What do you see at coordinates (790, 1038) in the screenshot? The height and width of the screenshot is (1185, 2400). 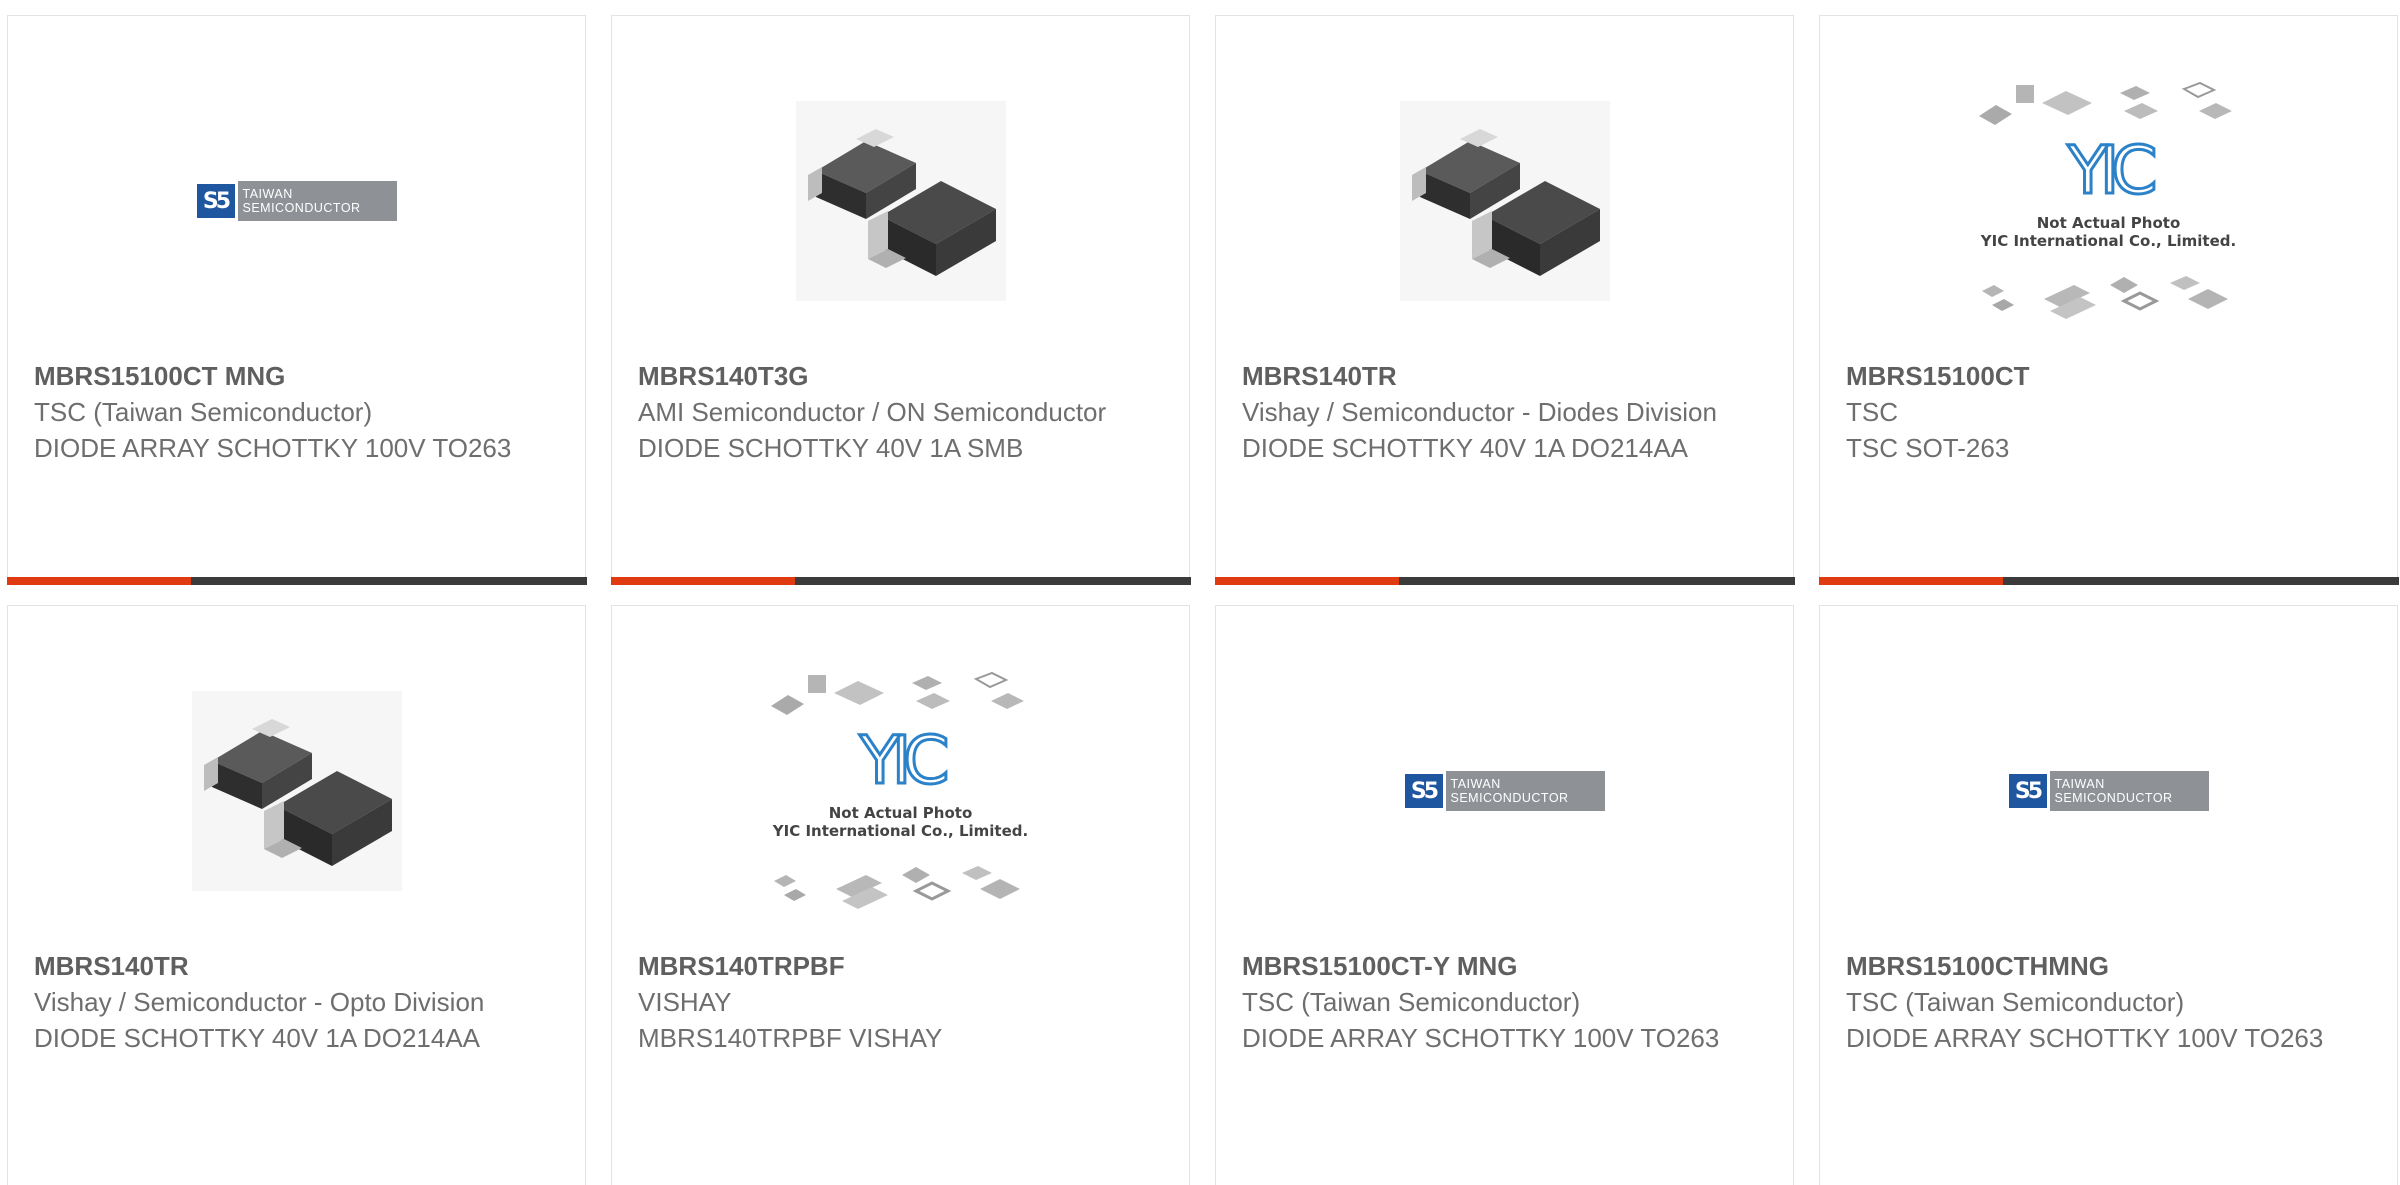 I see `product-description: MBRS140TRPBF VISHAY` at bounding box center [790, 1038].